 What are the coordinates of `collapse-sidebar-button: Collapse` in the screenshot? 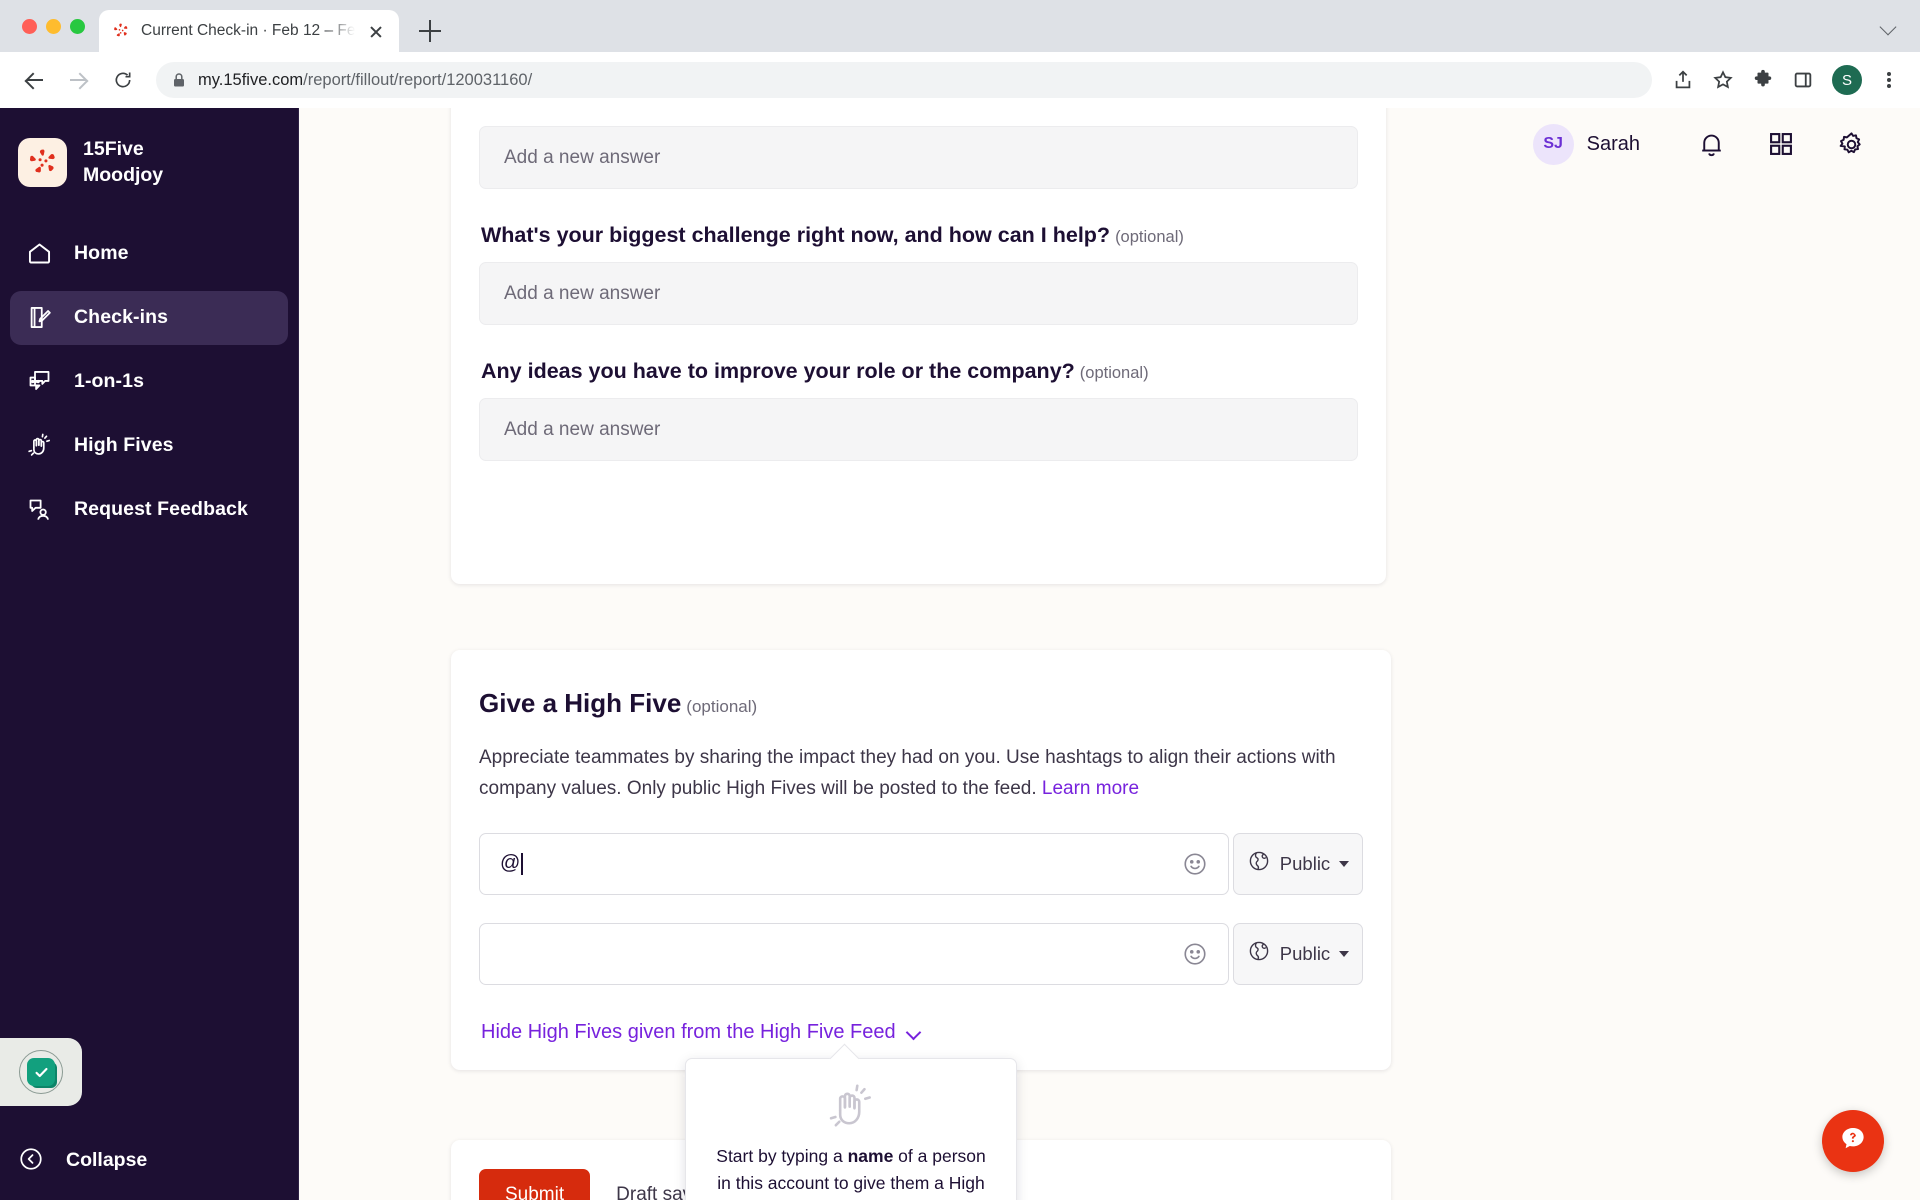 It's located at (82, 1160).